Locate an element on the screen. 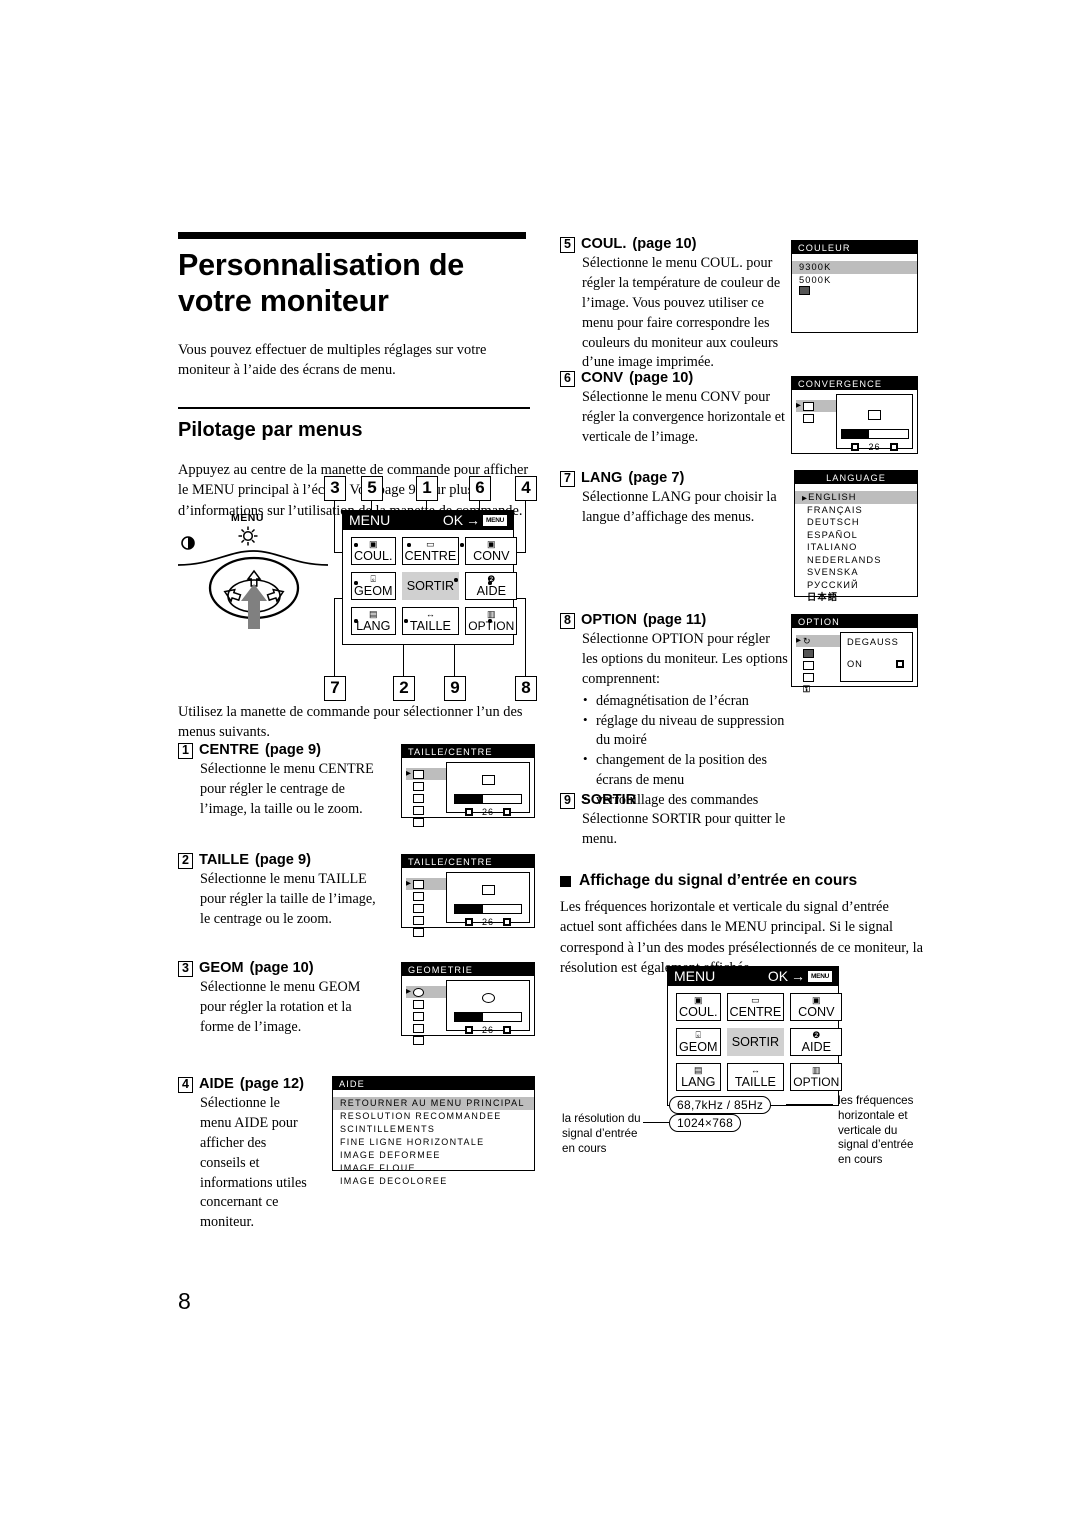 The width and height of the screenshot is (1080, 1528). help-row: RESOLUTION RECOMMANDEE is located at coordinates (433, 1116).